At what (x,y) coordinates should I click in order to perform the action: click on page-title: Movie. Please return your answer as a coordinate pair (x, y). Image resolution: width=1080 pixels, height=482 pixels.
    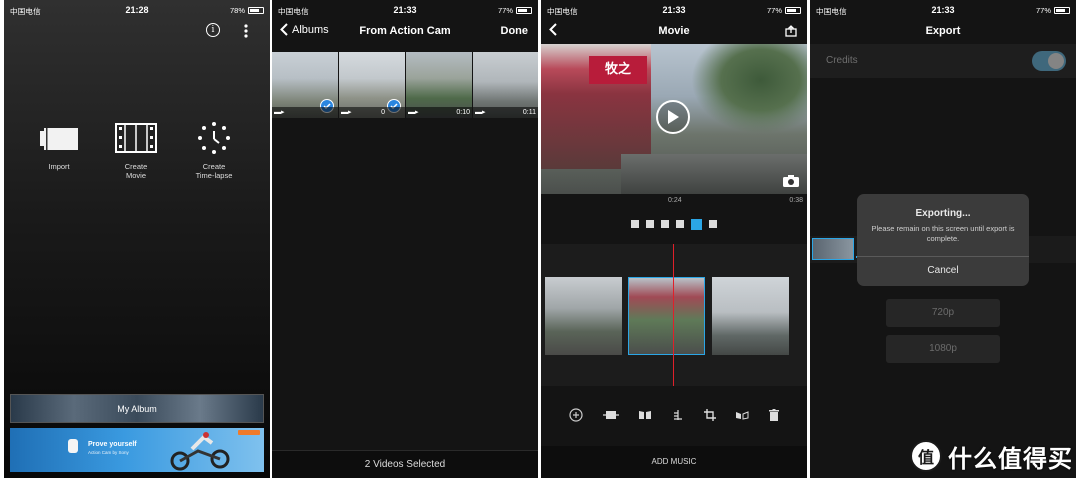
    Looking at the image, I should click on (674, 31).